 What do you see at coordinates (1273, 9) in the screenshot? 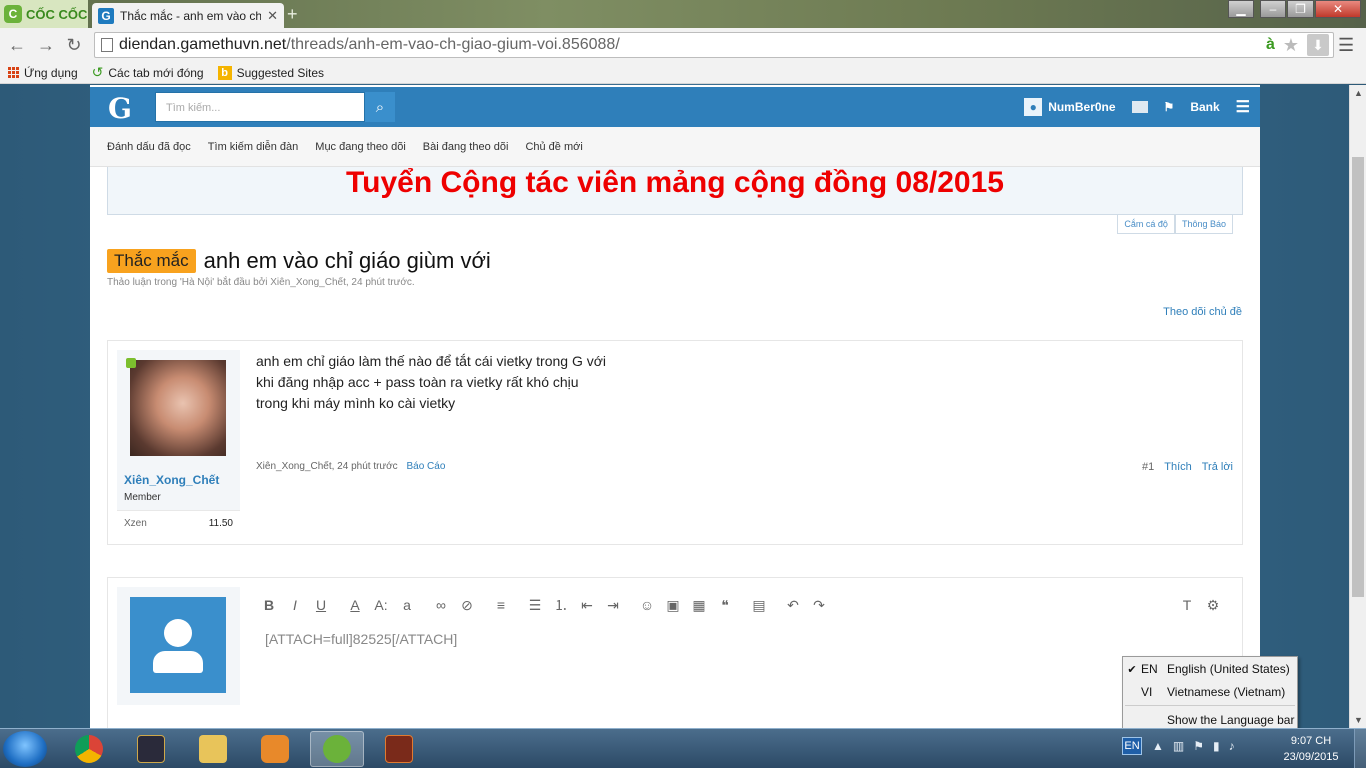
I see `minimize-button: –` at bounding box center [1273, 9].